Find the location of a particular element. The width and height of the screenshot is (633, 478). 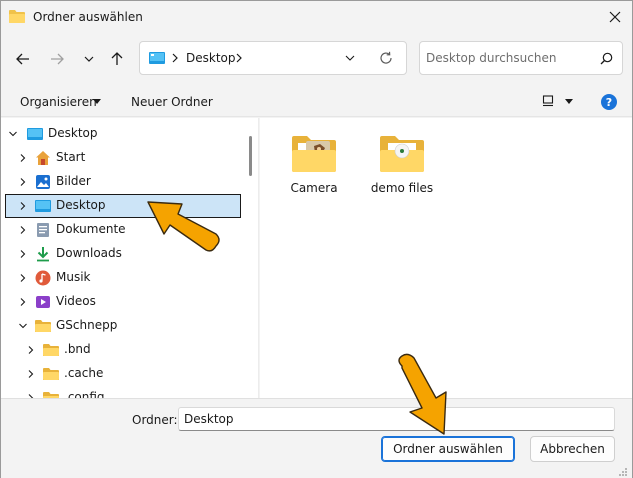

scrollbar-thumb is located at coordinates (250, 156).